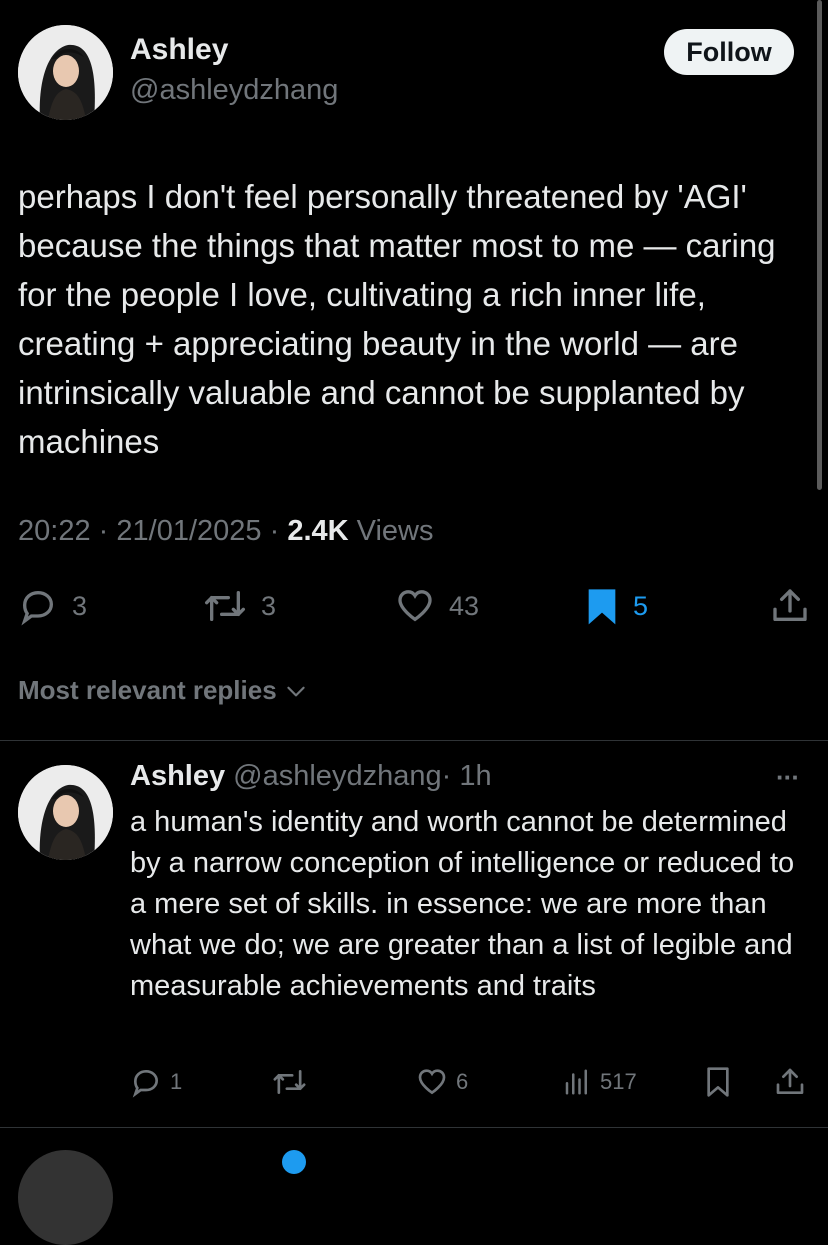 This screenshot has height=1245, width=828. I want to click on share-action, so click(790, 606).